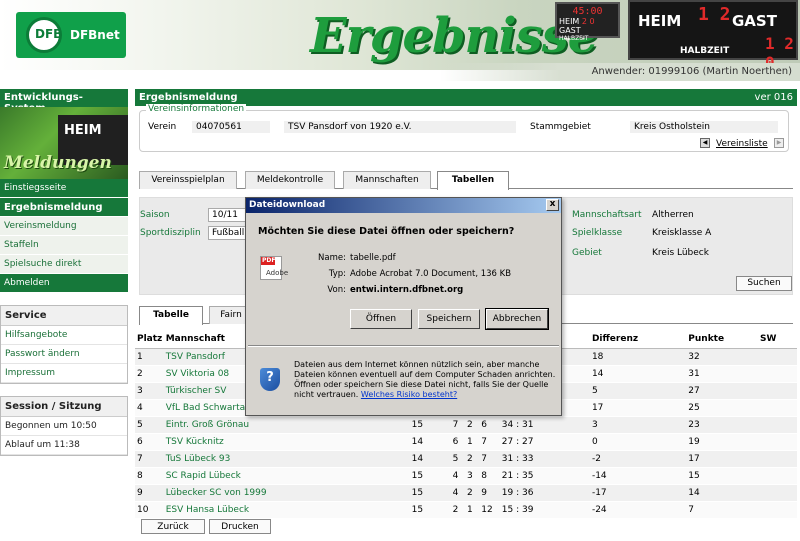 This screenshot has width=800, height=541. Describe the element at coordinates (560, 127) in the screenshot. I see `stammgebiet-label: Stammgebiet` at that location.